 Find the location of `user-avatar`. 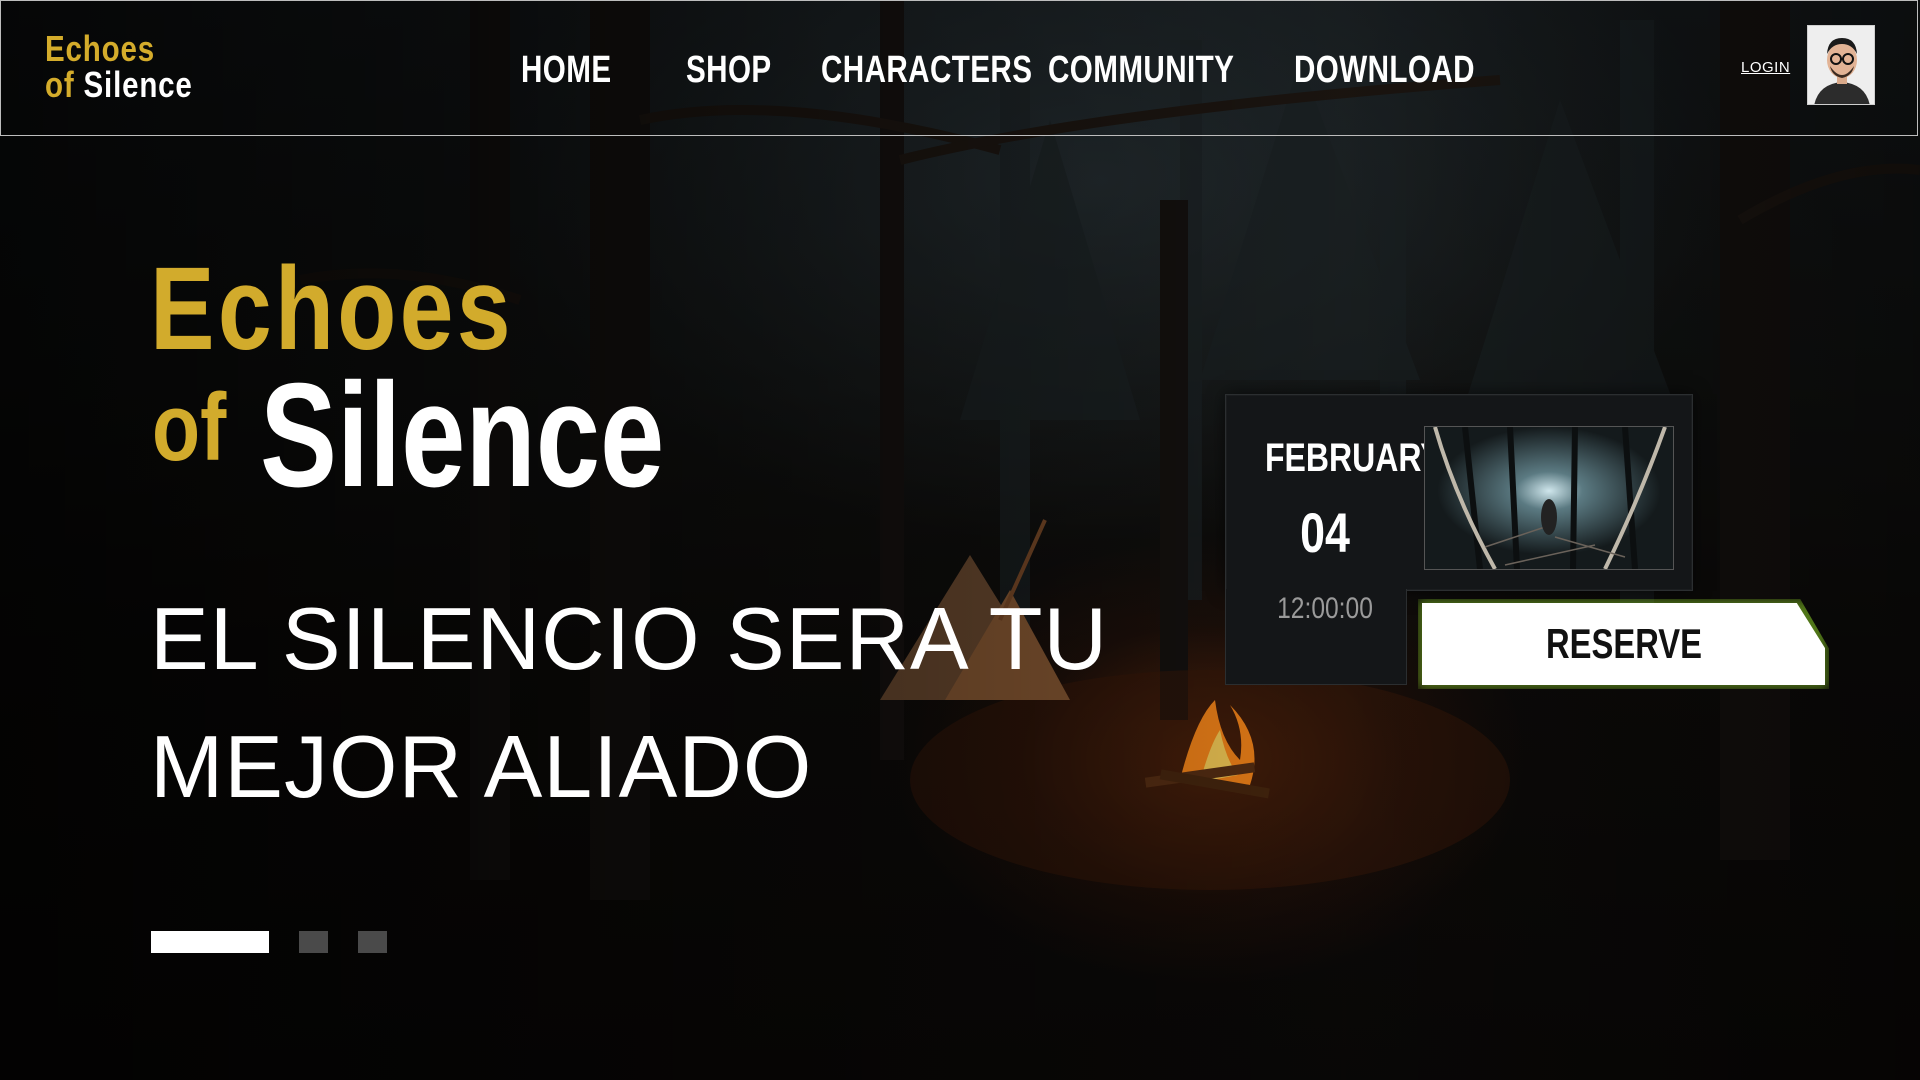

user-avatar is located at coordinates (1841, 65).